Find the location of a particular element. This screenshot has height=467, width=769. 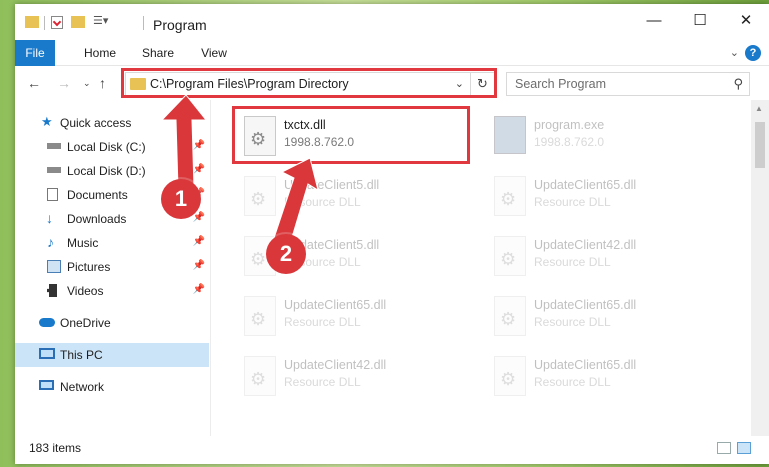

pictures-icon is located at coordinates (54, 266).